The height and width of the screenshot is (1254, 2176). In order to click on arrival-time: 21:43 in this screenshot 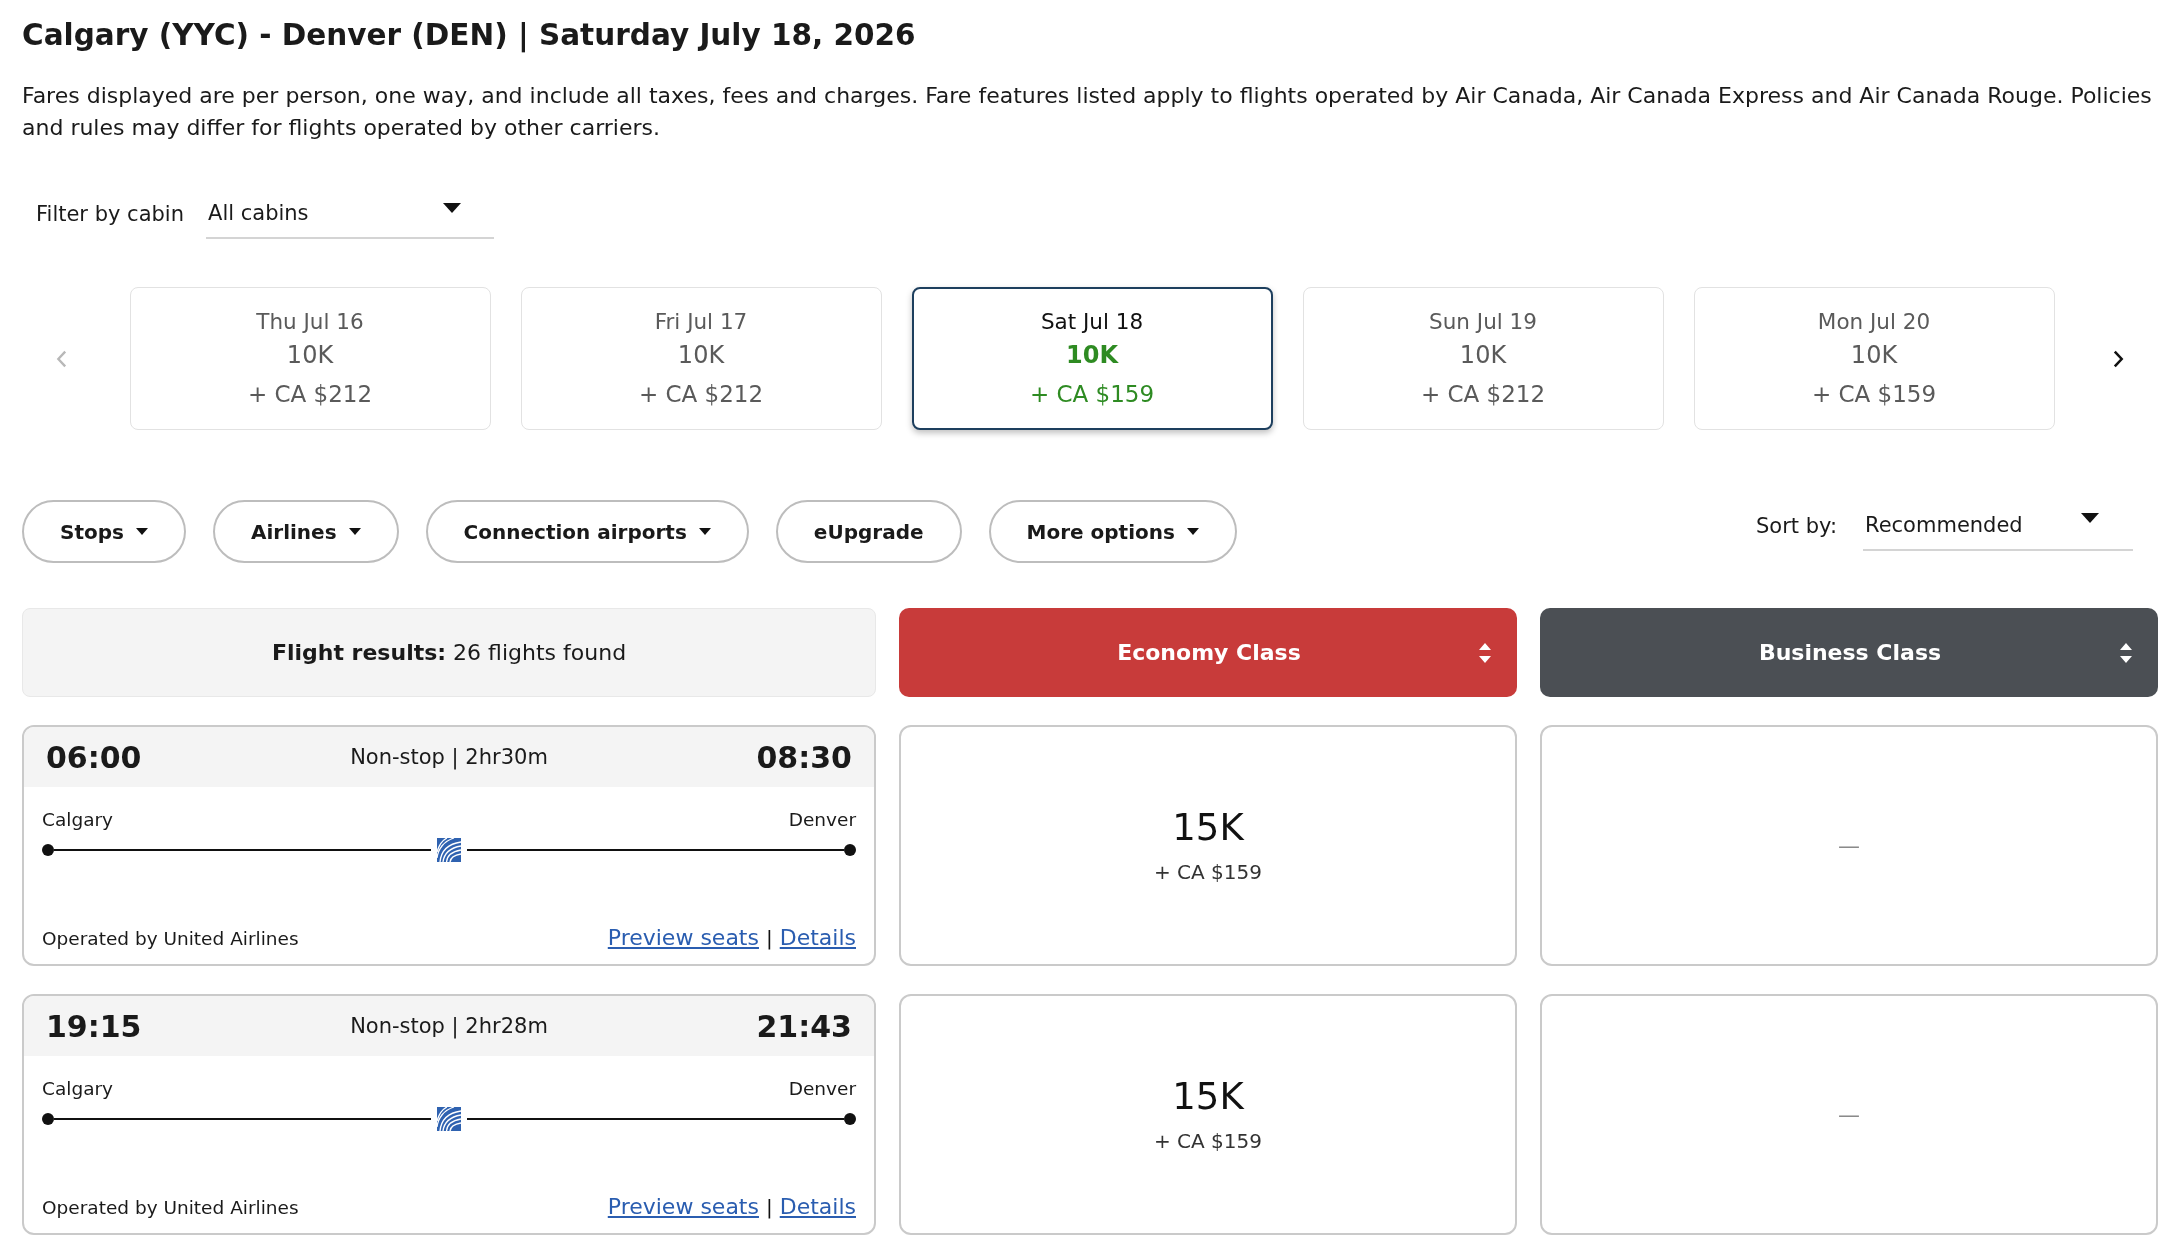, I will do `click(804, 1026)`.